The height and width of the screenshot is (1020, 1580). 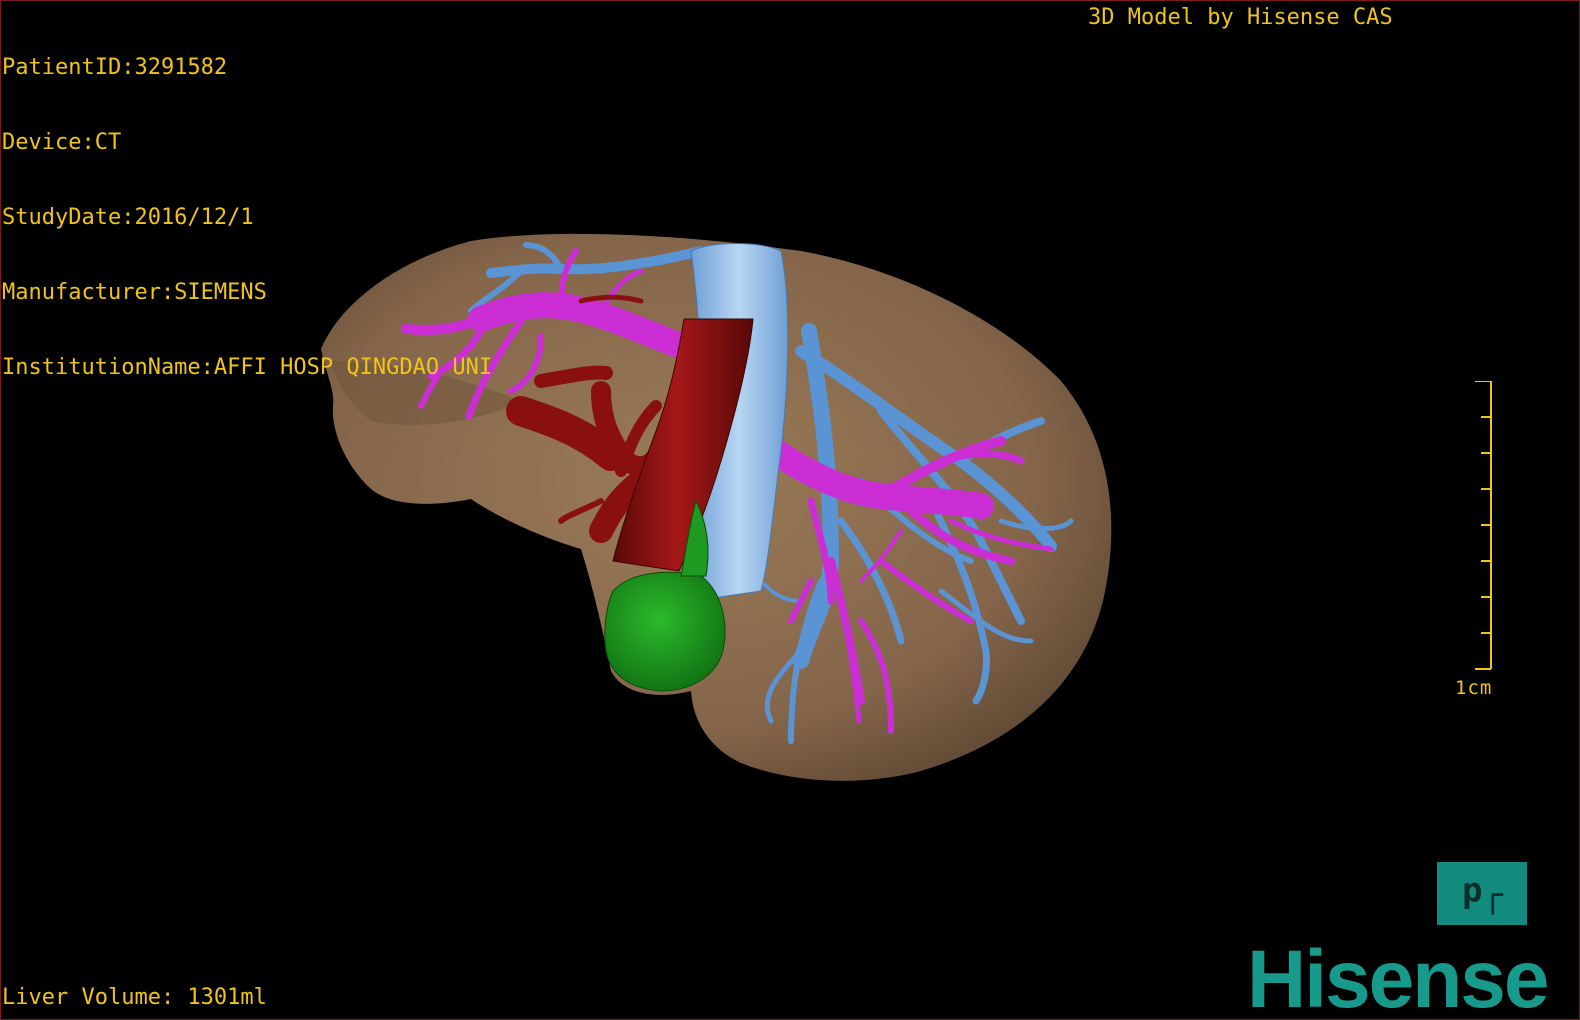 I want to click on manufacturer-label: Manufacturer:SIEMENS, so click(x=134, y=292).